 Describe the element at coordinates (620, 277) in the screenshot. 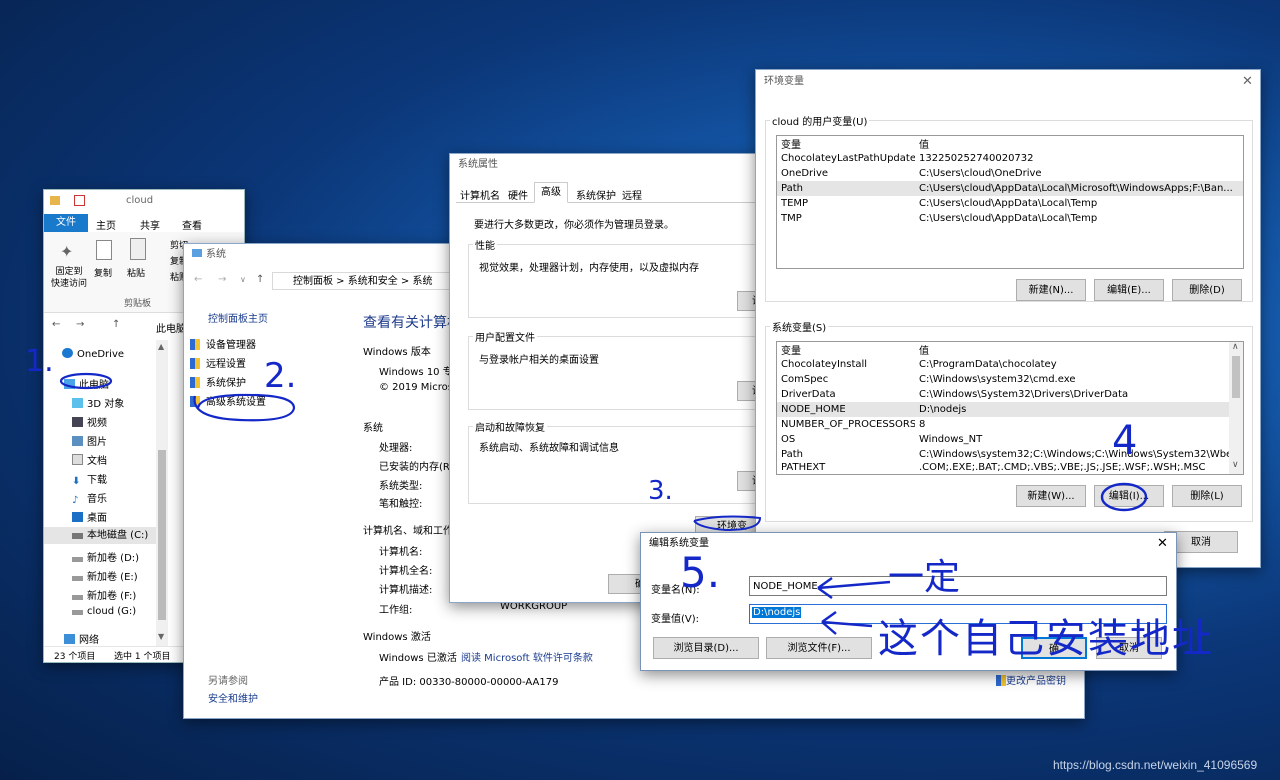

I see `performance-group: 性能 视觉效果，处理器计划，内存使用，以及虚拟内存 设` at that location.